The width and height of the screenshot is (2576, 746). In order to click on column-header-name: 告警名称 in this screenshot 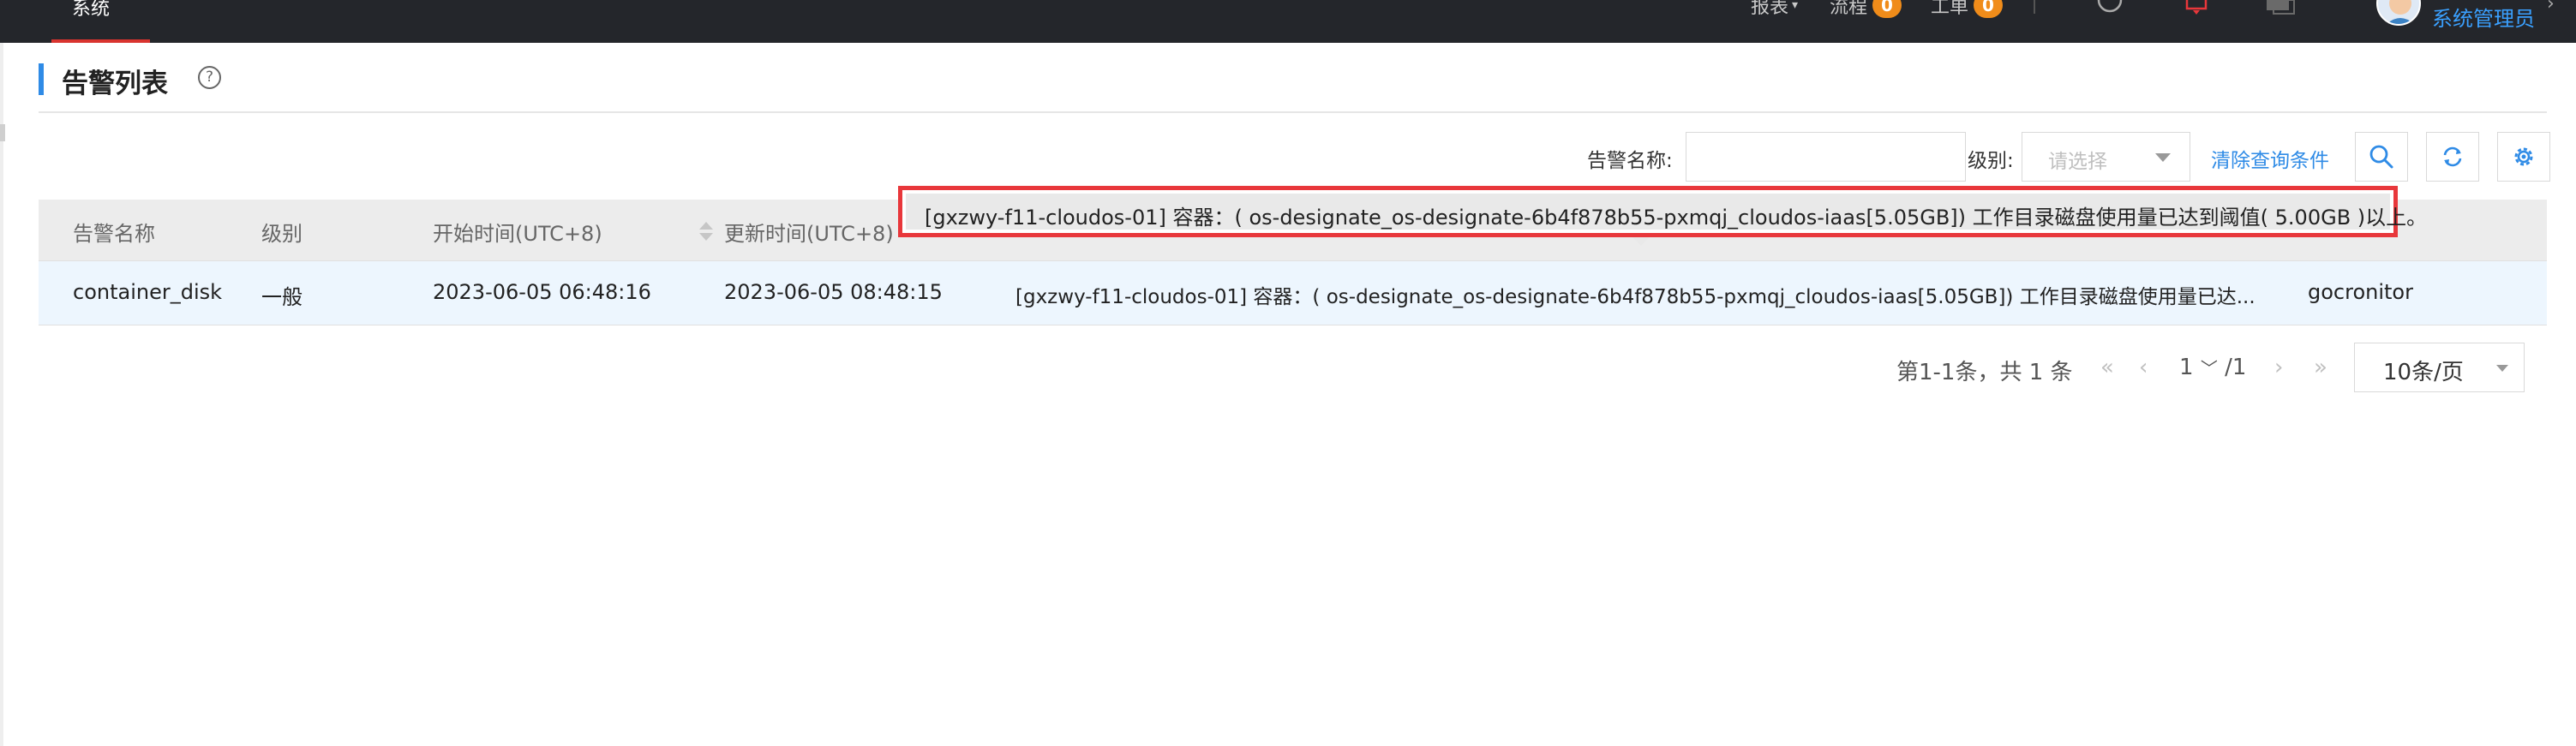, I will do `click(114, 232)`.